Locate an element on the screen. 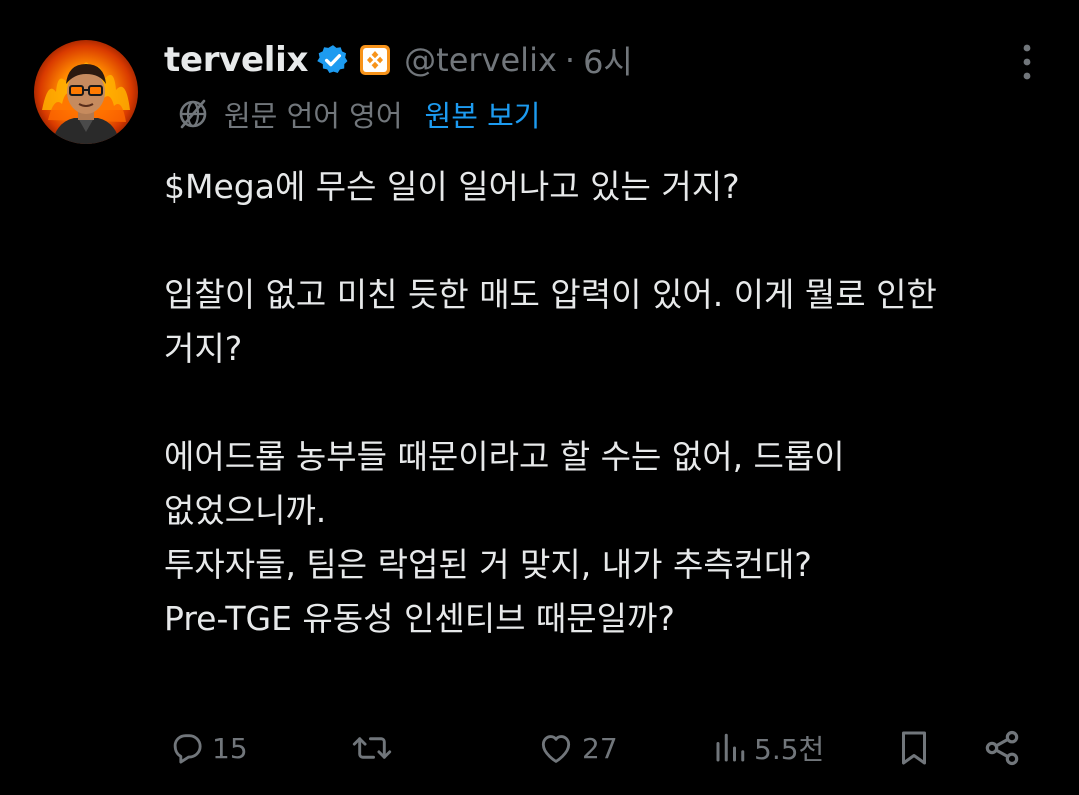  like-button: 27 is located at coordinates (577, 748).